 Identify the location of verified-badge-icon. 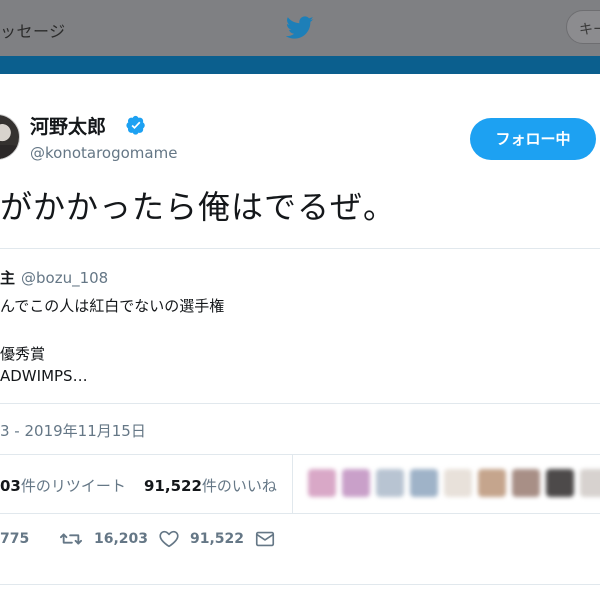
(135, 125).